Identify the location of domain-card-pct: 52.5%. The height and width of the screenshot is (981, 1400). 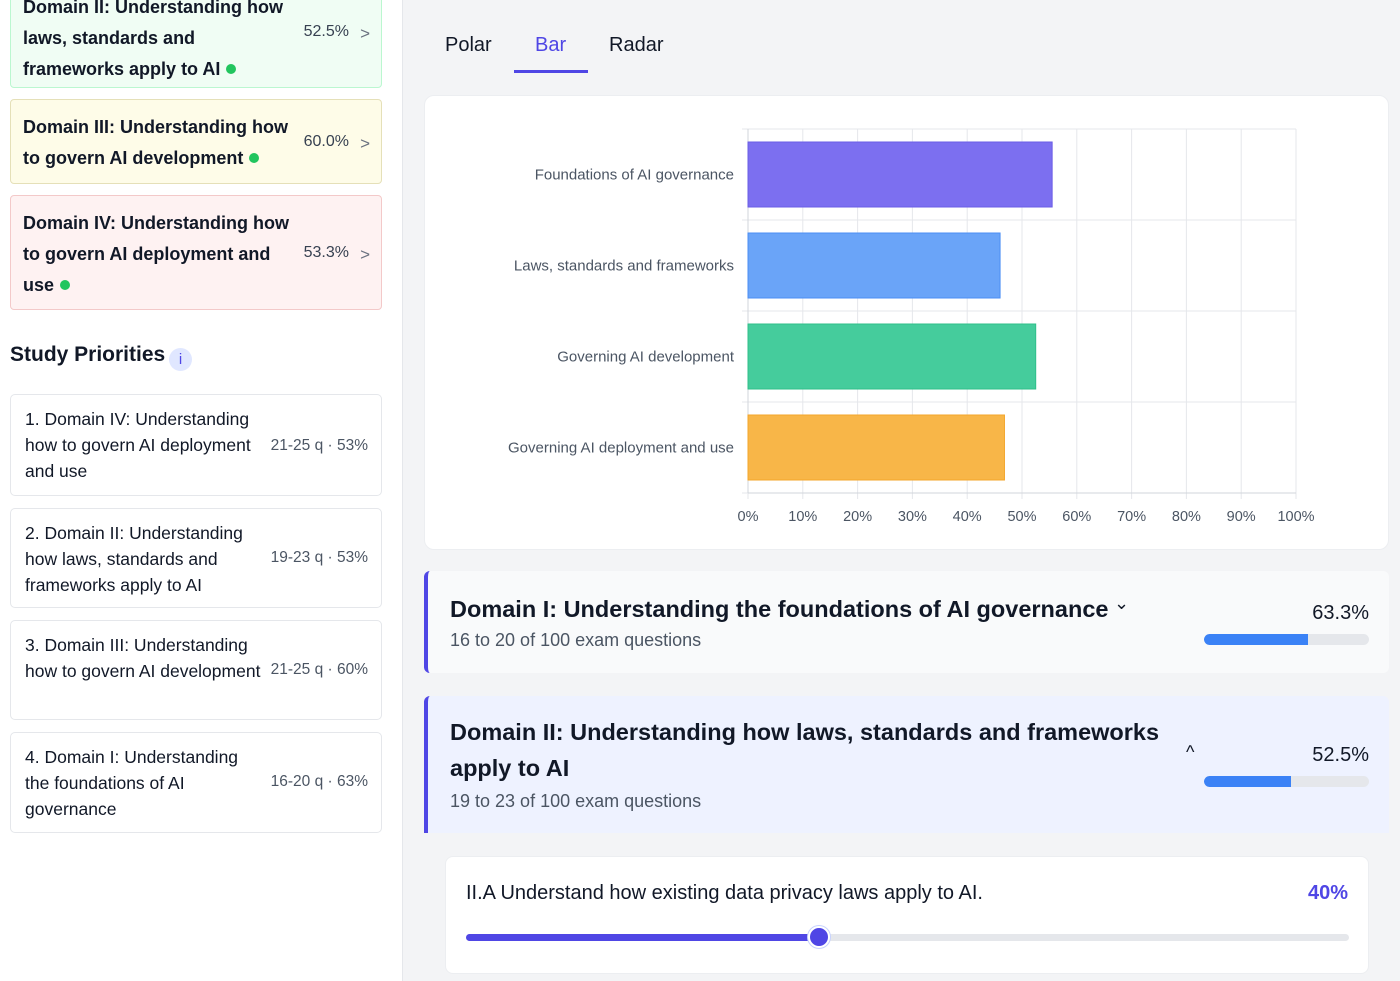
(326, 31).